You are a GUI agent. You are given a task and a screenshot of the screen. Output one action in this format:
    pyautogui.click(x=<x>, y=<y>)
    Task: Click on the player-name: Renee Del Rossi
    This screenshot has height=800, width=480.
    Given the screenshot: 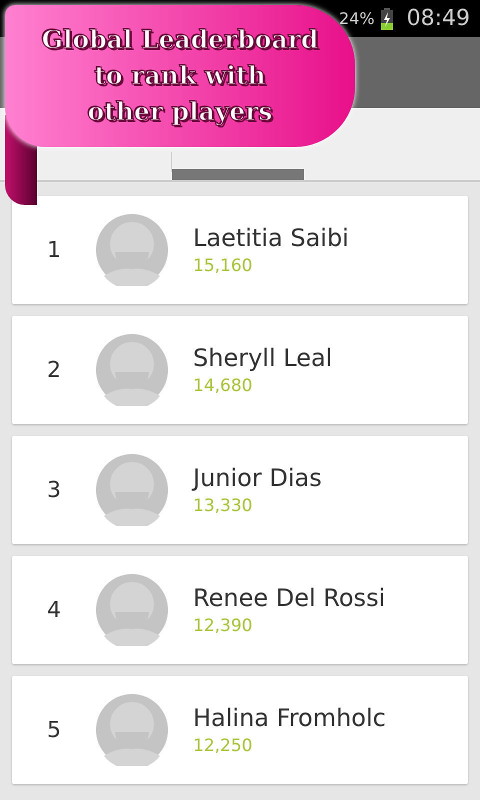 What is the action you would take?
    pyautogui.click(x=289, y=598)
    